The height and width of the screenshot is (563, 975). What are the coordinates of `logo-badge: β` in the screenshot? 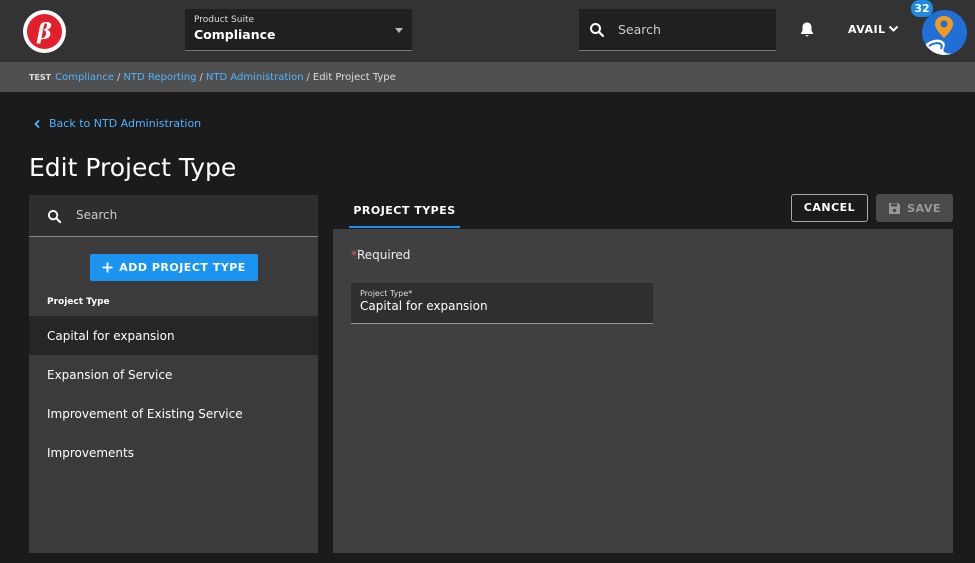 It's located at (44, 31).